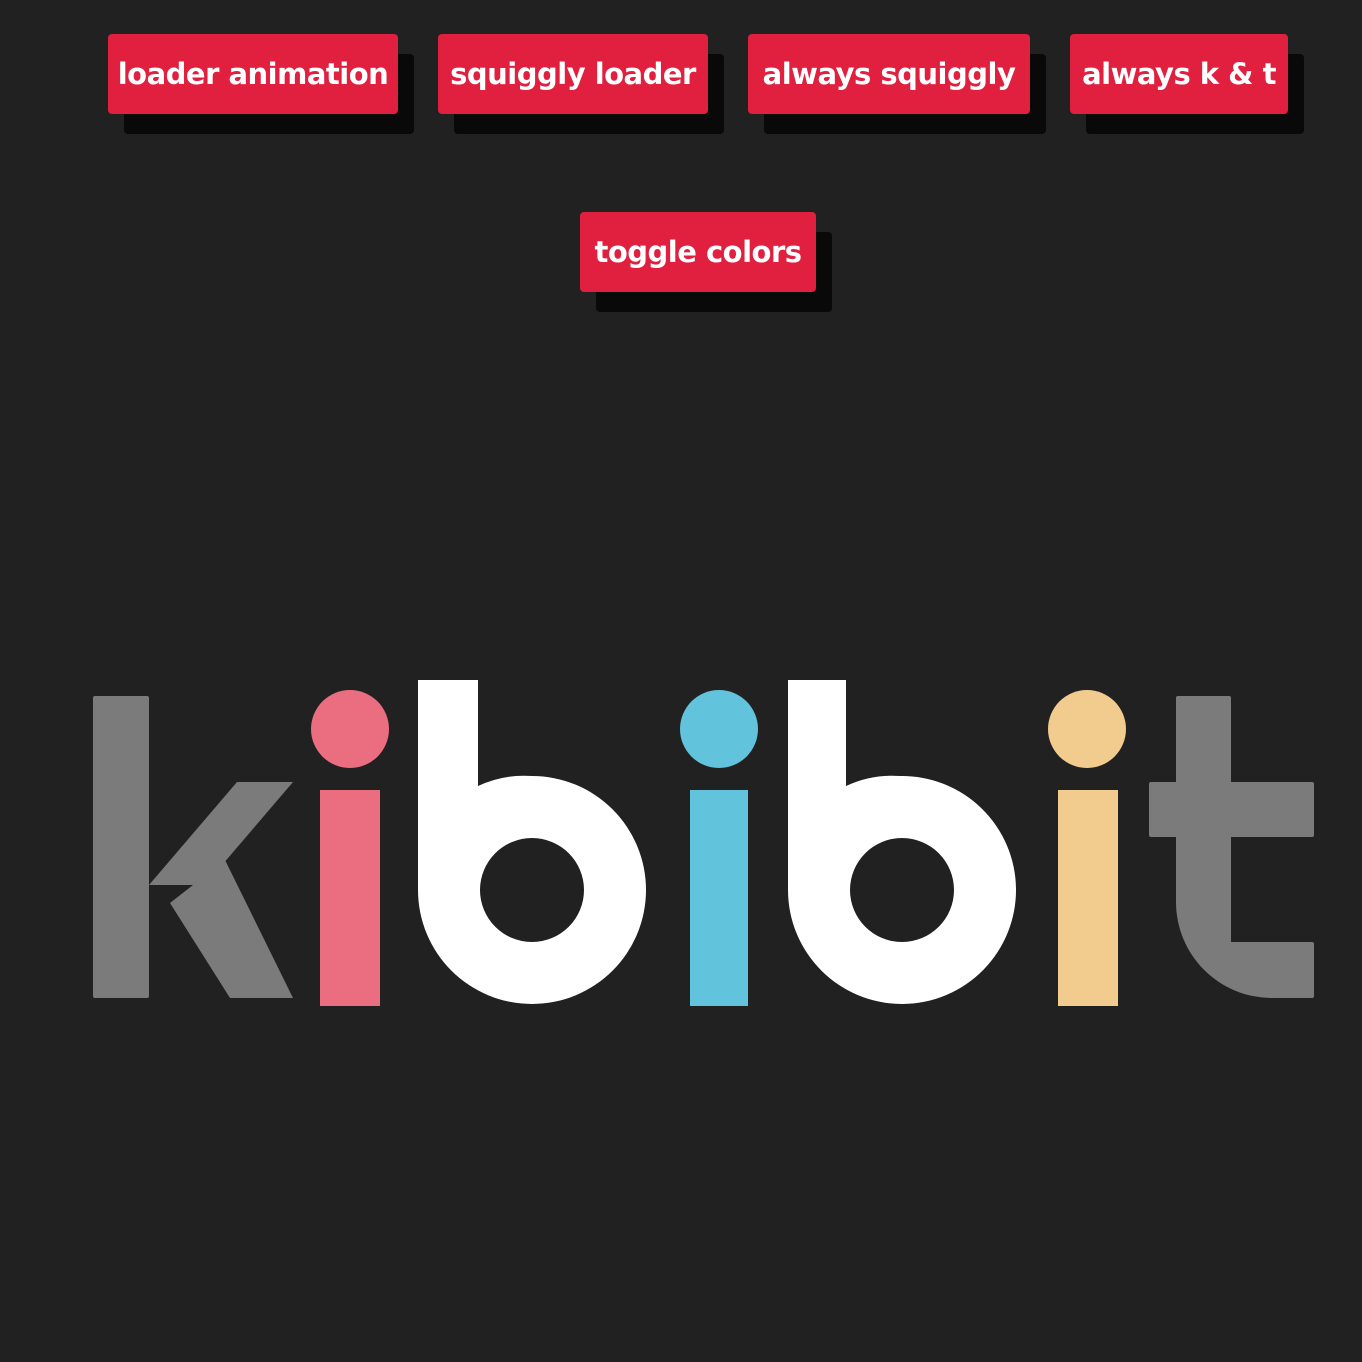 Image resolution: width=1362 pixels, height=1362 pixels. What do you see at coordinates (193, 847) in the screenshot?
I see `logo-letter-k` at bounding box center [193, 847].